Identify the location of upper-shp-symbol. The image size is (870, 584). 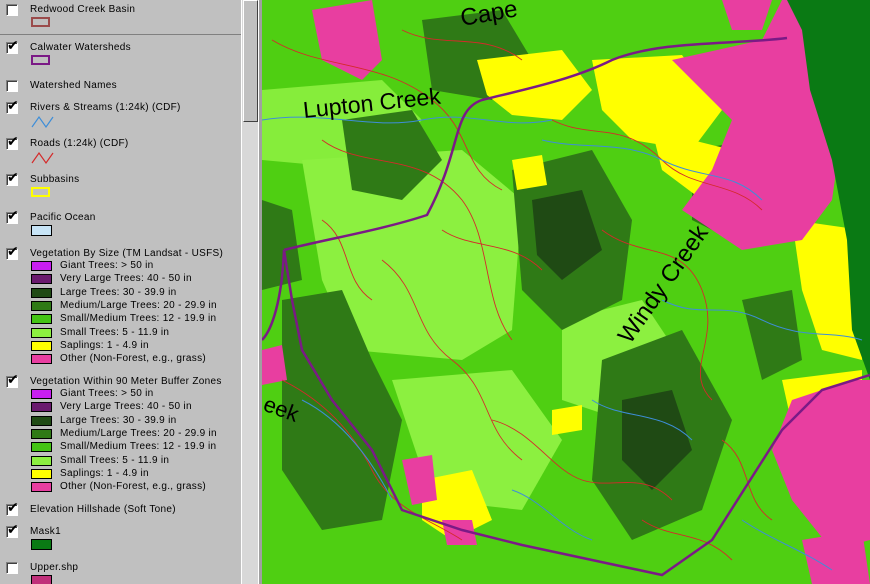
(41, 579).